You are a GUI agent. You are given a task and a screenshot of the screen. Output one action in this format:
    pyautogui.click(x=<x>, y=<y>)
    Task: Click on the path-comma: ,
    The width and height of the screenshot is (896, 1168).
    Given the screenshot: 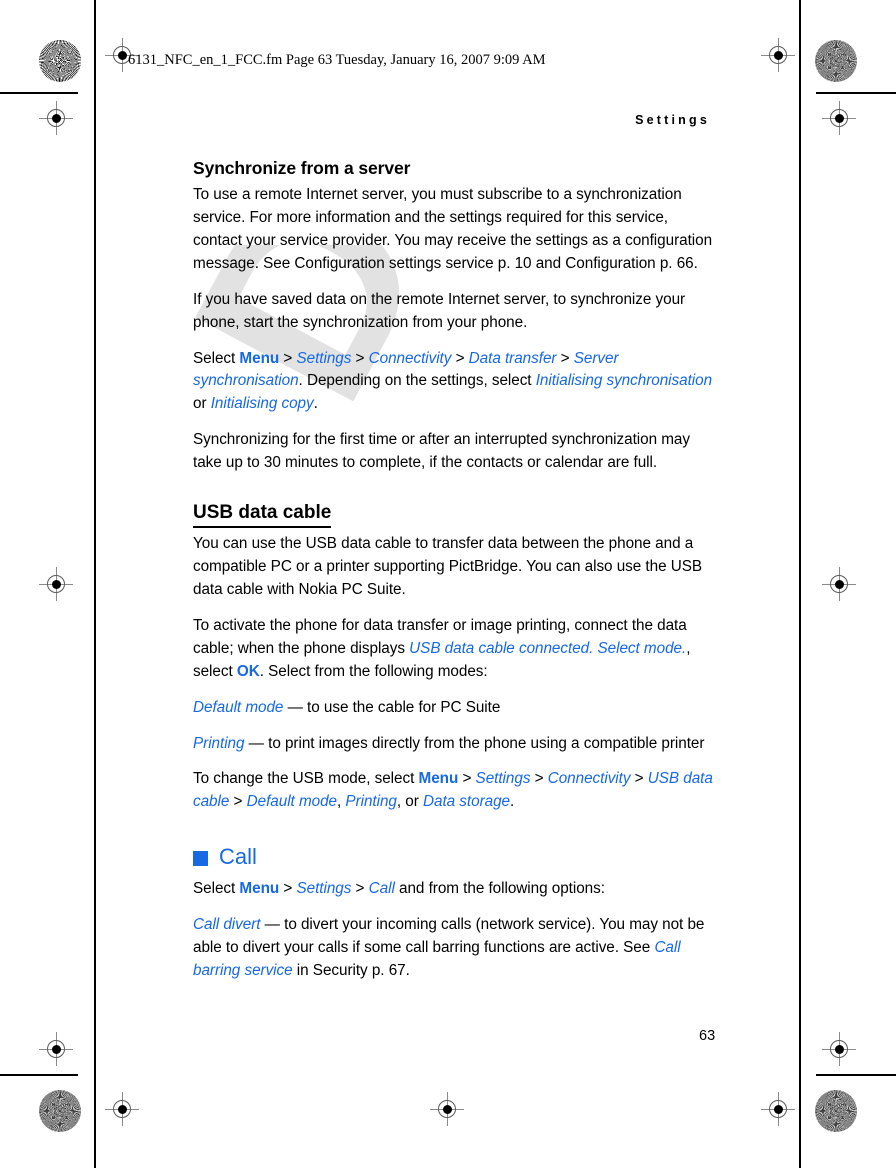 What is the action you would take?
    pyautogui.click(x=339, y=802)
    